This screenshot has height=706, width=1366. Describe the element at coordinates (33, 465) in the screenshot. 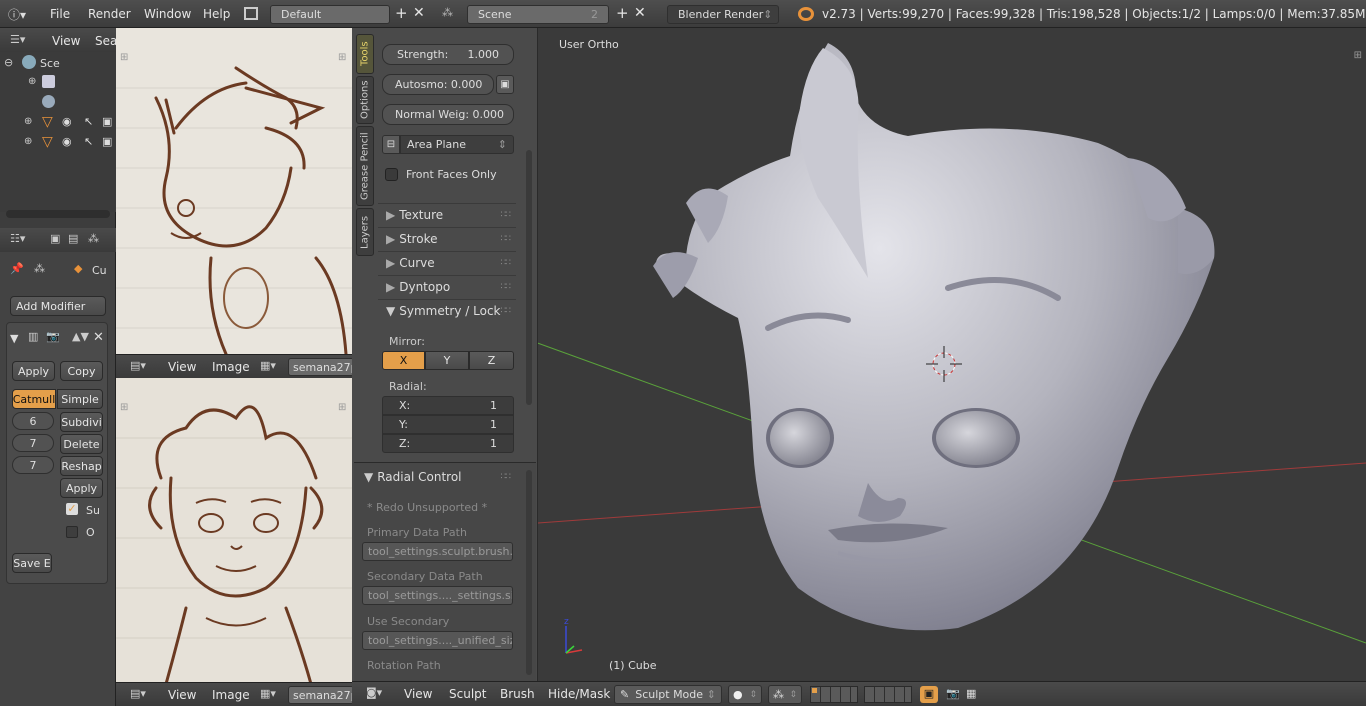

I see `subdiv-level-sculpt: 7` at that location.